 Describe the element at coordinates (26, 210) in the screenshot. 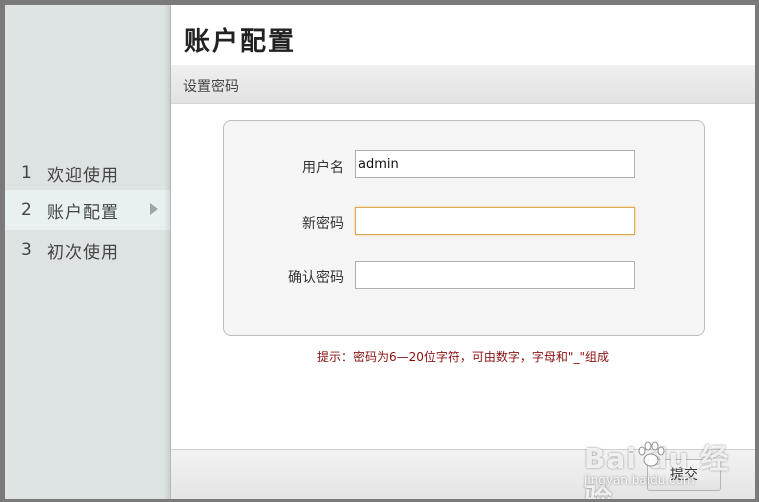

I see `step-number: 2` at that location.